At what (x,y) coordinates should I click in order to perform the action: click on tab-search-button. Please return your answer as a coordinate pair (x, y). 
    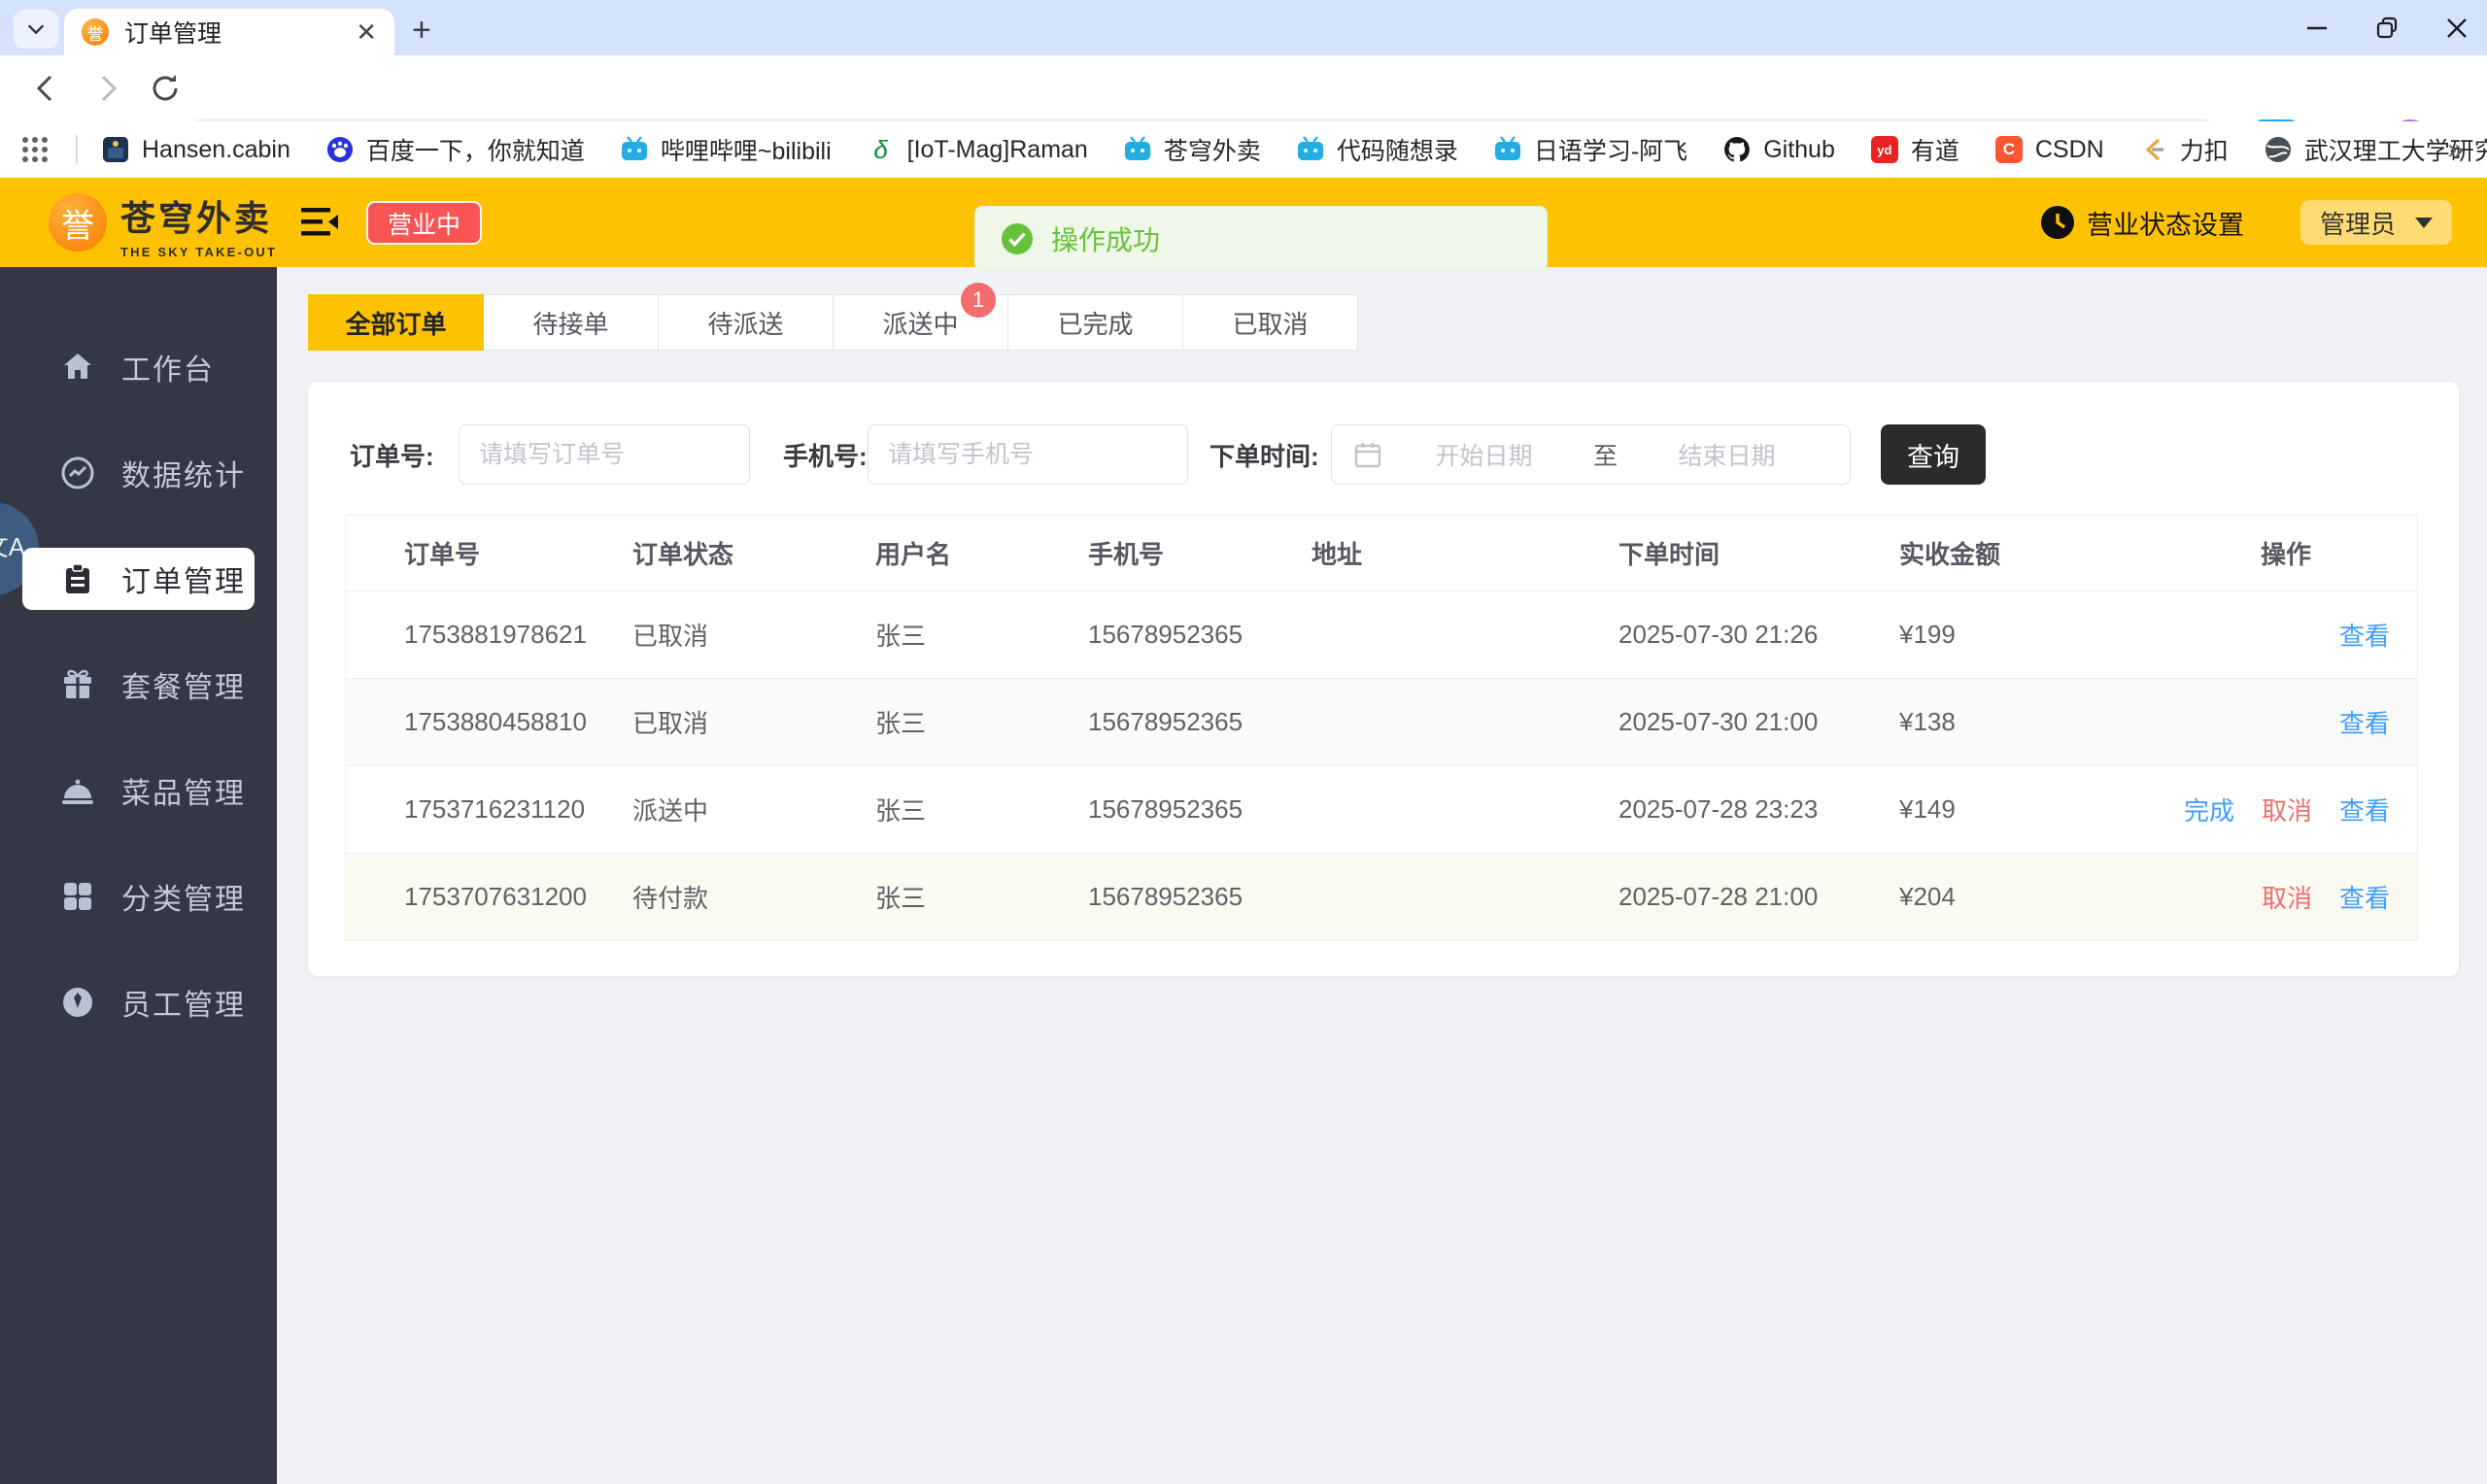
    Looking at the image, I should click on (36, 29).